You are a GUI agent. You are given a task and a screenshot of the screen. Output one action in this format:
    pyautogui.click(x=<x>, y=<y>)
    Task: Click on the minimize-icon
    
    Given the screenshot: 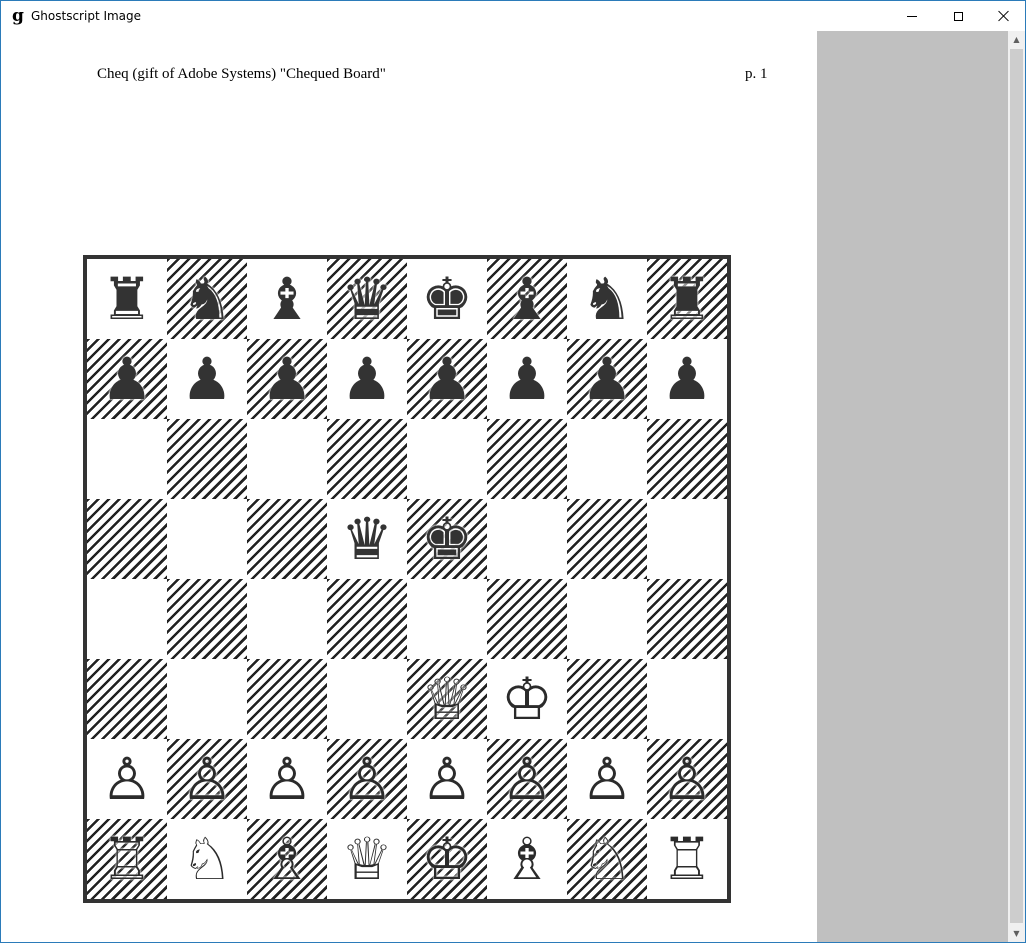 What is the action you would take?
    pyautogui.click(x=912, y=16)
    